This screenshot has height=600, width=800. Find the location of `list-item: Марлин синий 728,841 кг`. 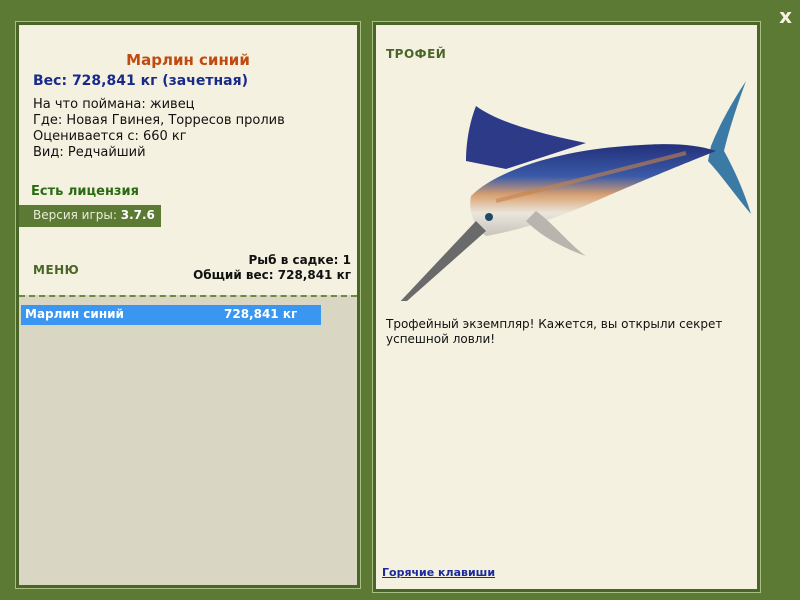

list-item: Марлин синий 728,841 кг is located at coordinates (171, 315).